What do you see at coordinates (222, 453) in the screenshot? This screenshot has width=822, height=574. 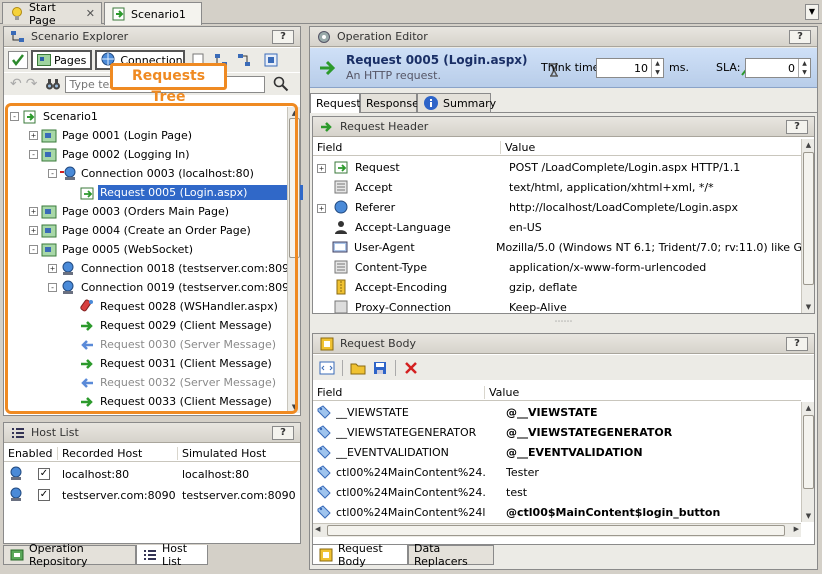 I see `col-simulated-host: Simulated Host` at bounding box center [222, 453].